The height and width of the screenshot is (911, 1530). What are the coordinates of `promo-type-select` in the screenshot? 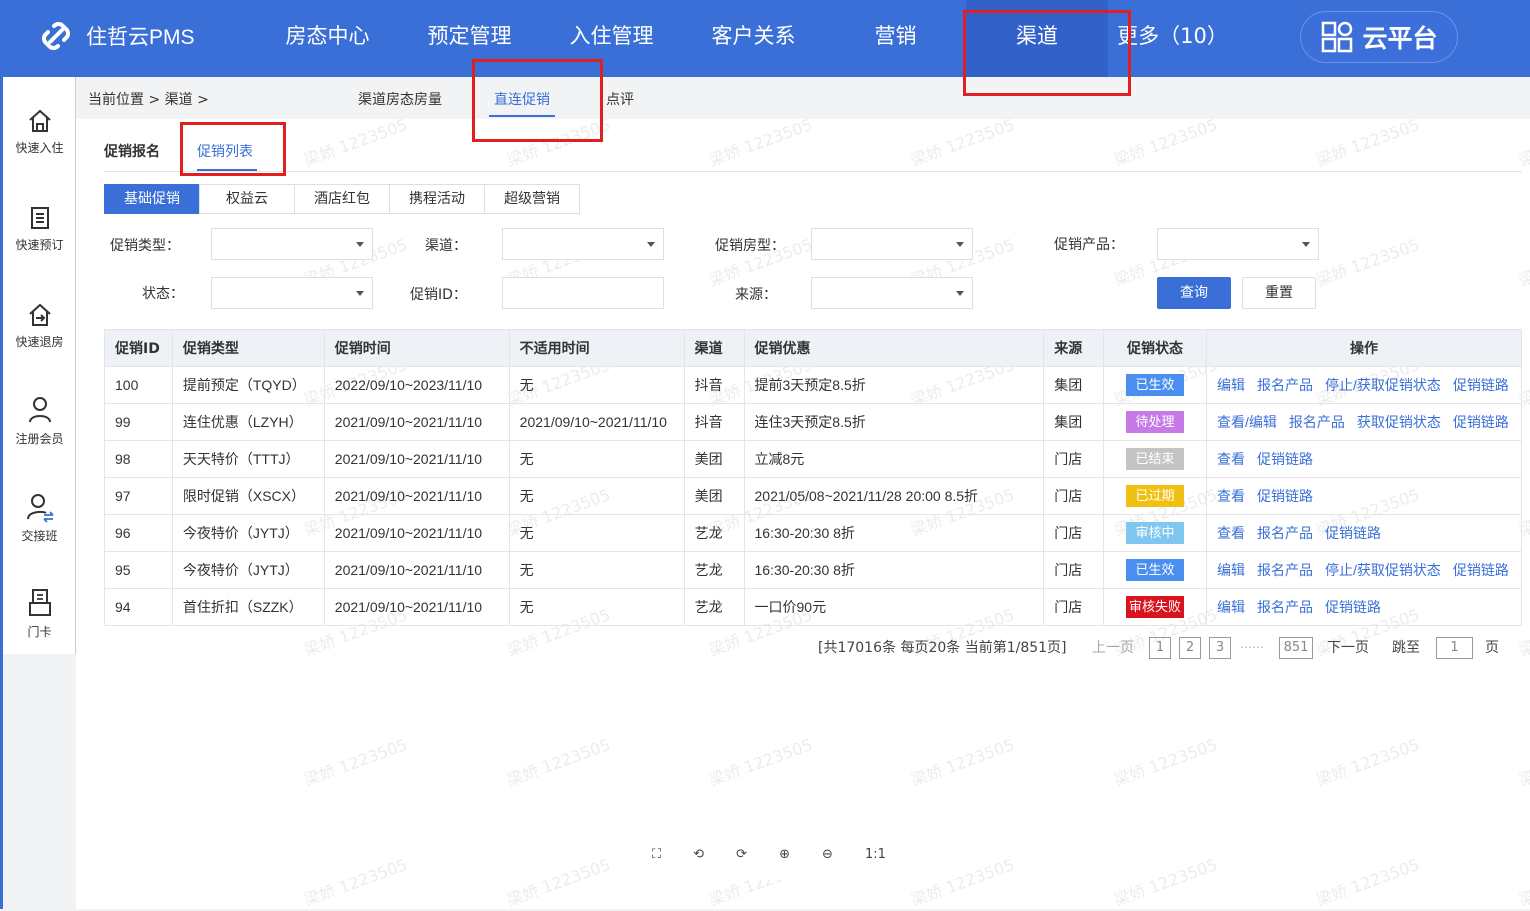 It's located at (292, 244).